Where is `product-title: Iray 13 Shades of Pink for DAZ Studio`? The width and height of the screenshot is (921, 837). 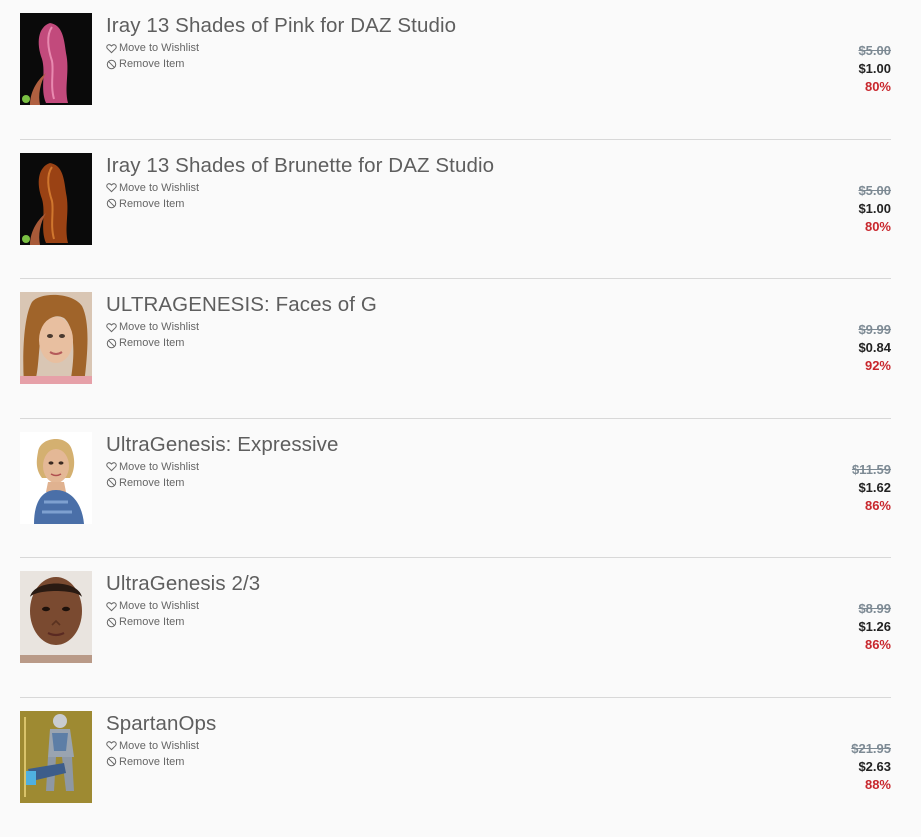
product-title: Iray 13 Shades of Pink for DAZ Studio is located at coordinates (281, 26).